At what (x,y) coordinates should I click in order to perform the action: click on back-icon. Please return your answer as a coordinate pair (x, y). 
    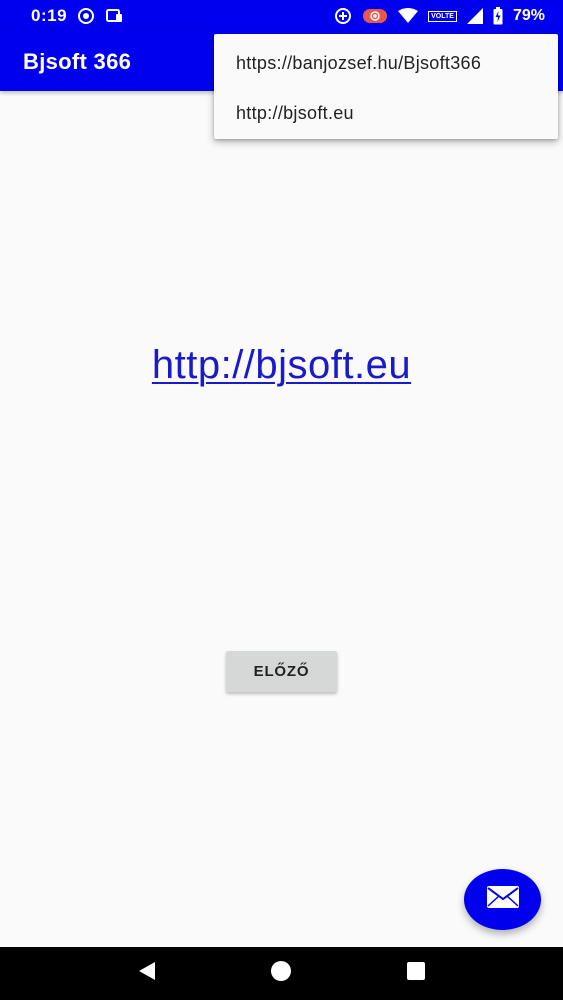
    Looking at the image, I should click on (147, 973).